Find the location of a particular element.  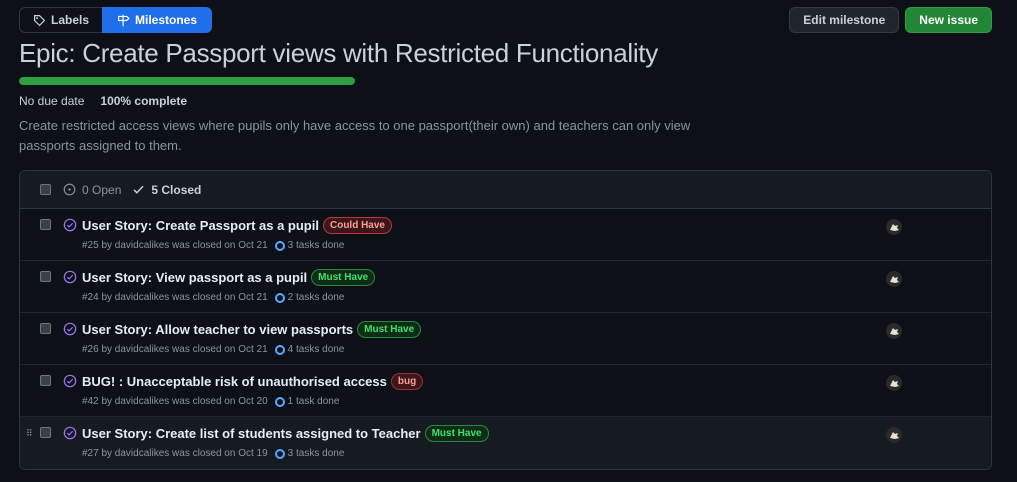

milestone-icon is located at coordinates (124, 20).